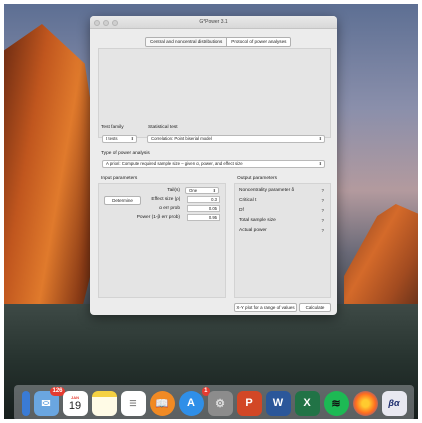 The width and height of the screenshot is (422, 423). Describe the element at coordinates (265, 307) in the screenshot. I see `xy-plot-button: X-Y plot for a range of values` at that location.